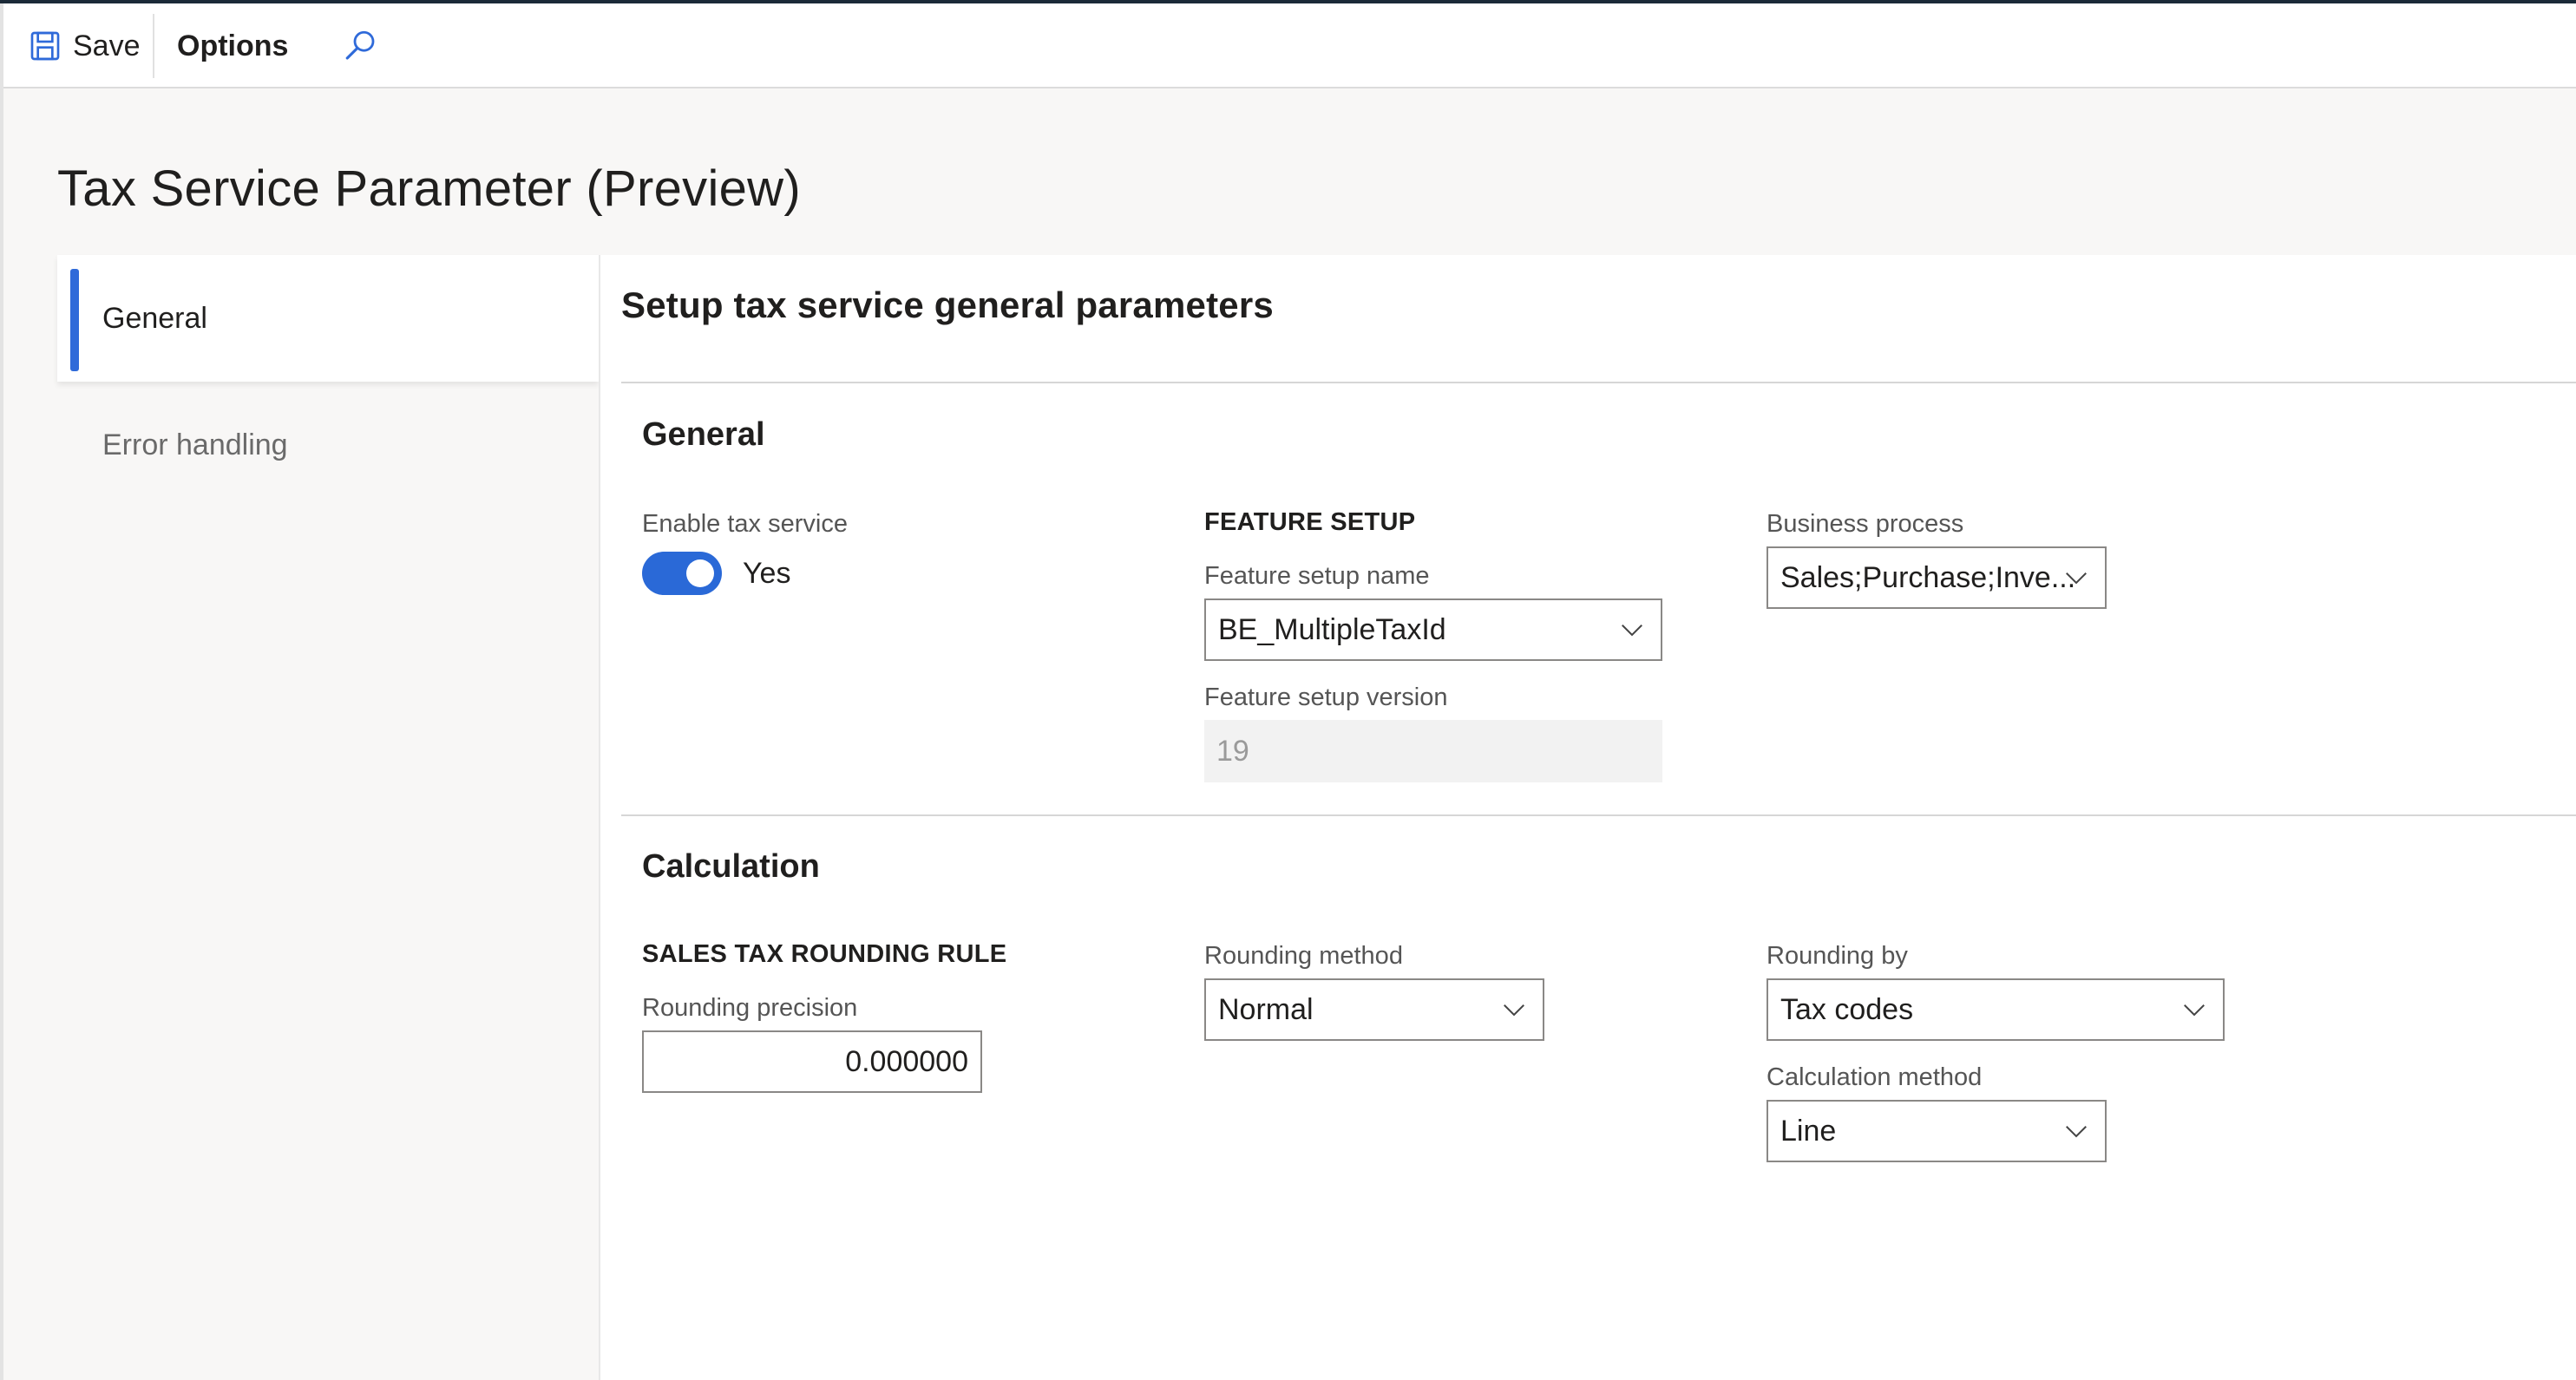  I want to click on enable-tax-service-value: Yes, so click(767, 573).